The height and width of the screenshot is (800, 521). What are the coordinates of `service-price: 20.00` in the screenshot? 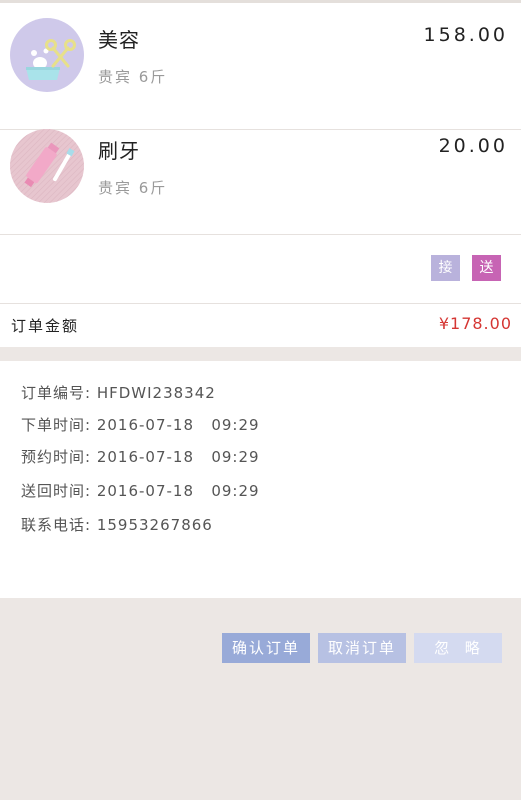 It's located at (473, 146).